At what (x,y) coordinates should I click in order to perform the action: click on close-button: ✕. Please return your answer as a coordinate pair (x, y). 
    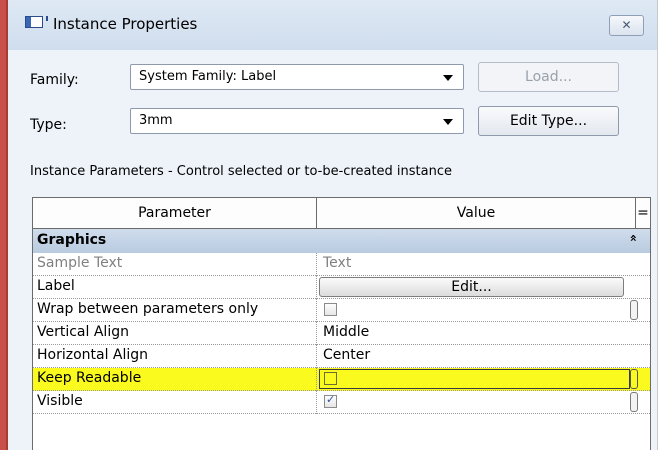
    Looking at the image, I should click on (626, 25).